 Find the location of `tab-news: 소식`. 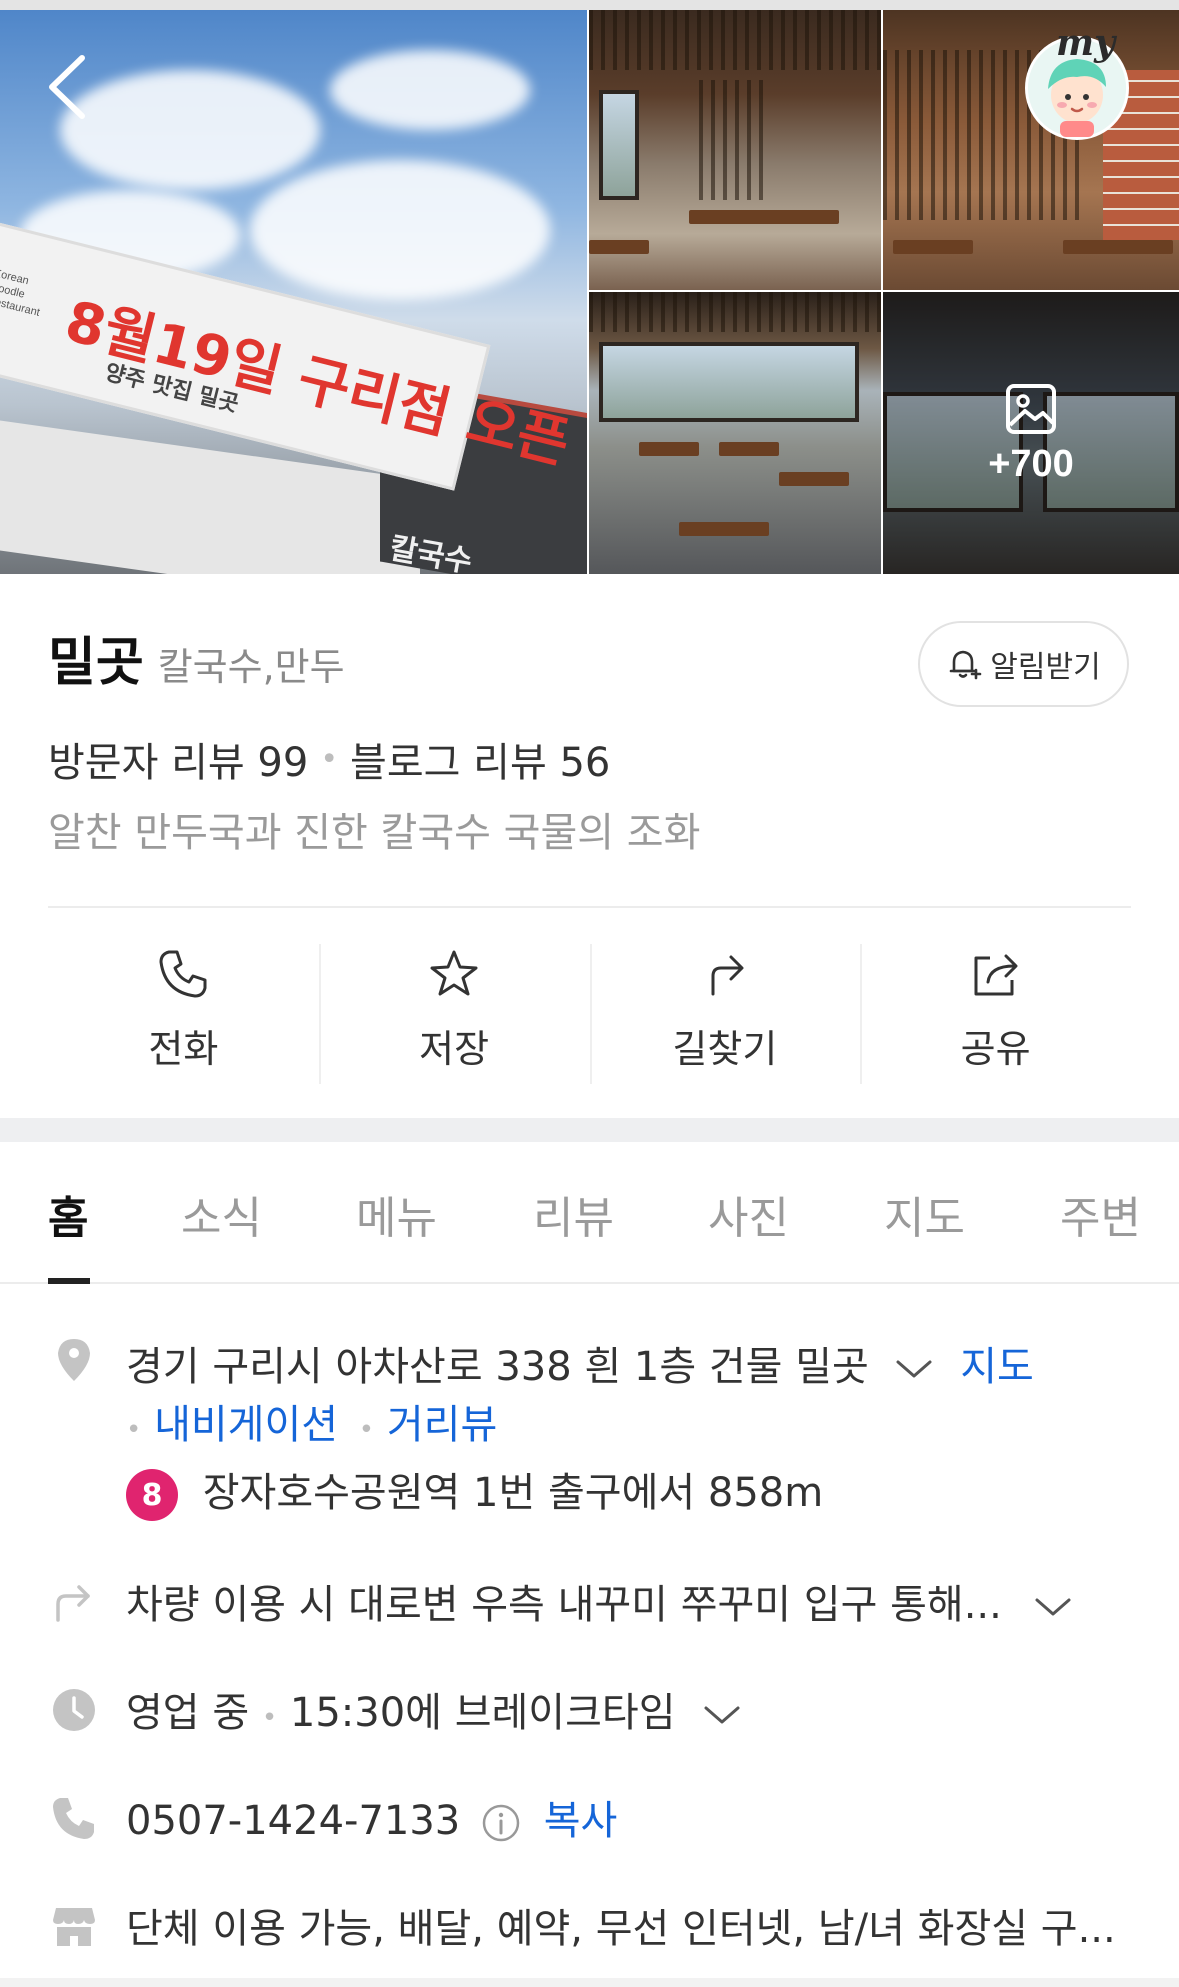

tab-news: 소식 is located at coordinates (221, 1214).